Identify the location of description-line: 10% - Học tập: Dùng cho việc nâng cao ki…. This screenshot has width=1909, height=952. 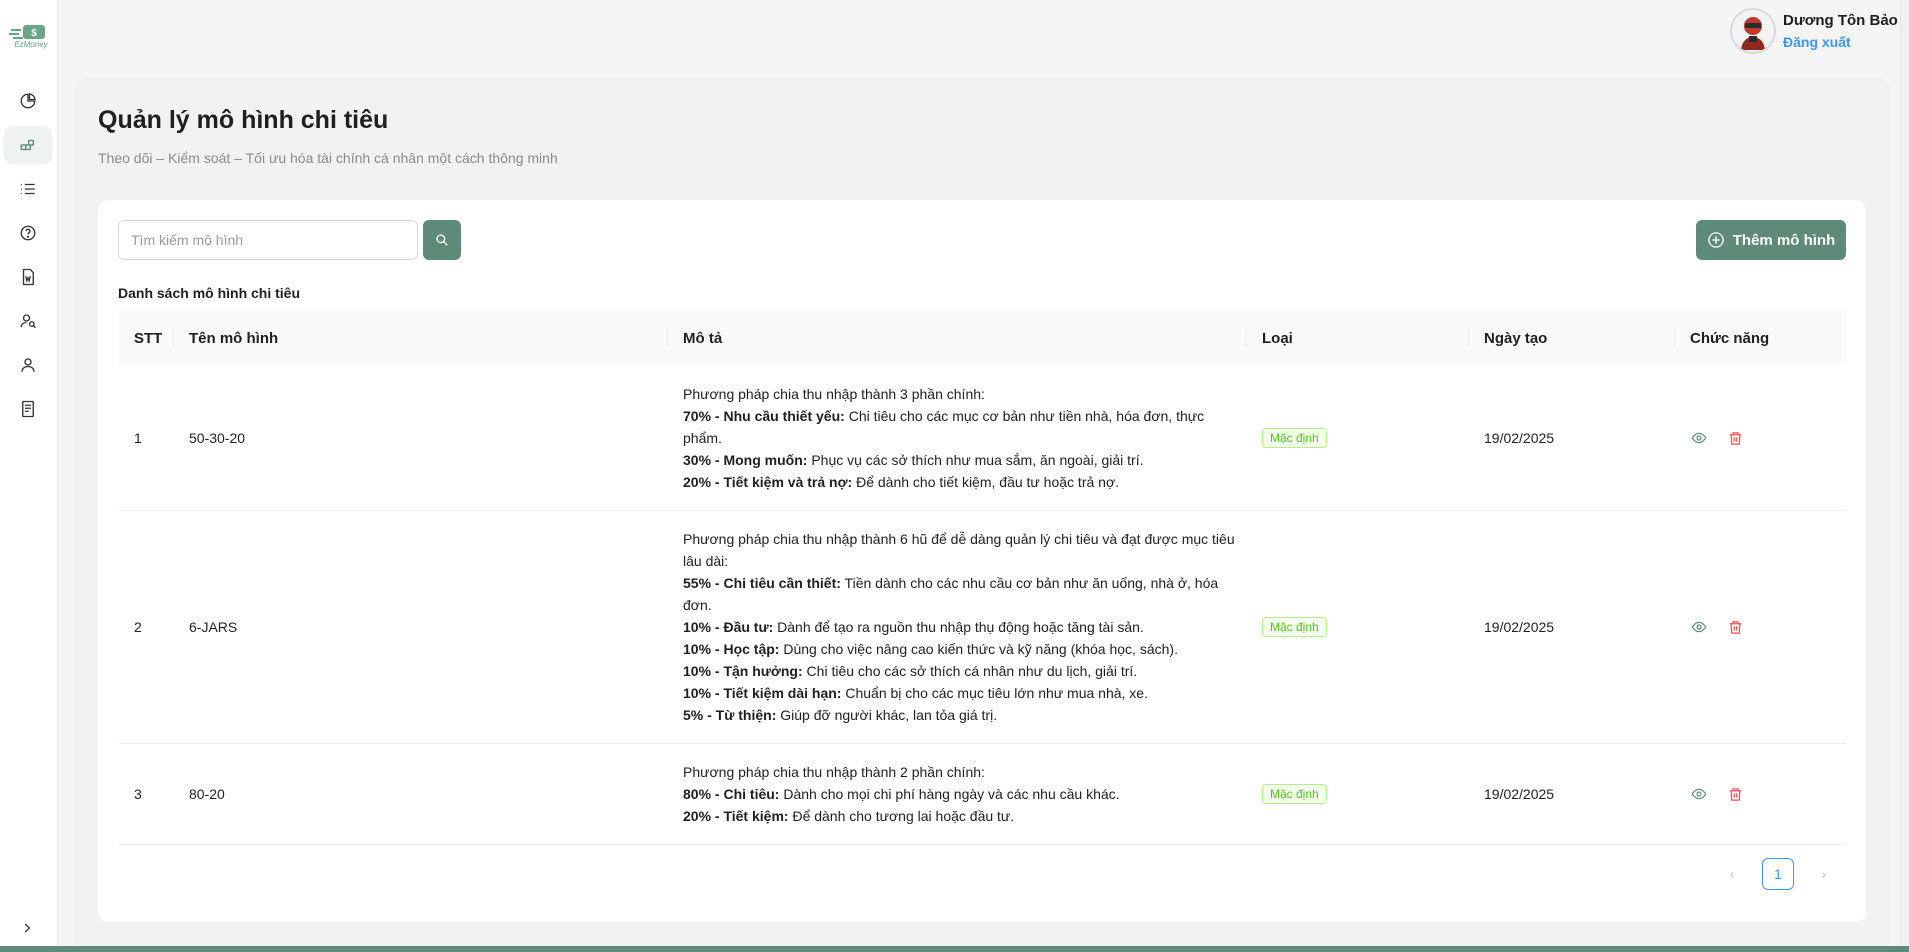
(964, 649).